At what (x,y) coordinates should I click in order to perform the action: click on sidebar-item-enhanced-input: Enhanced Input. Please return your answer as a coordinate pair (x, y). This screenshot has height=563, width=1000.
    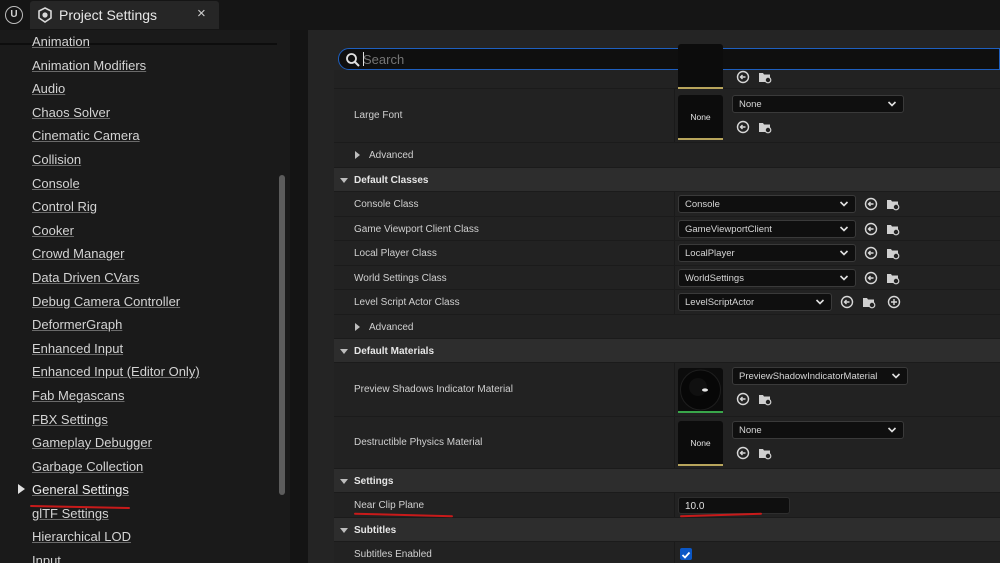
    Looking at the image, I should click on (77, 349).